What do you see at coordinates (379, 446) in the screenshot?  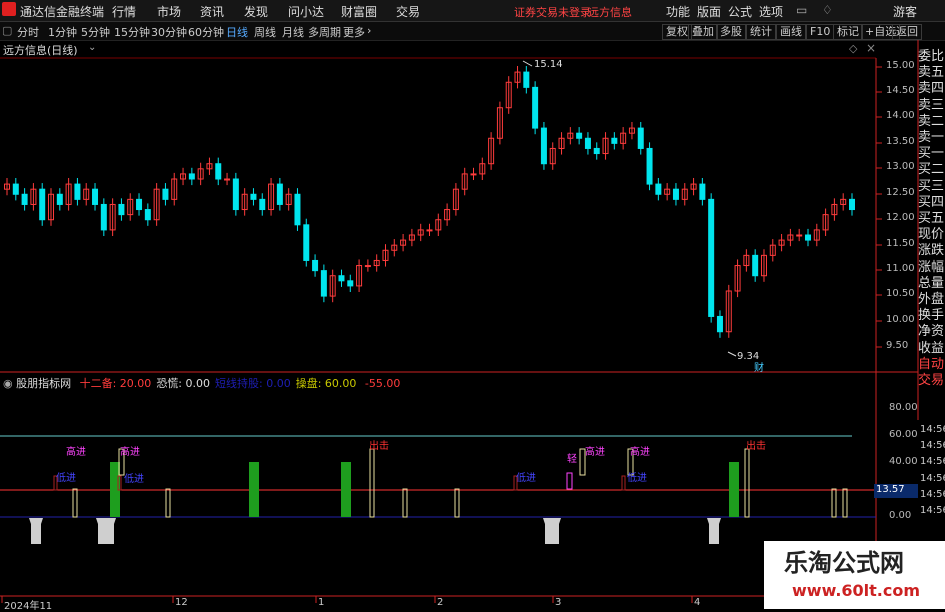 I see `signal-label: 出击` at bounding box center [379, 446].